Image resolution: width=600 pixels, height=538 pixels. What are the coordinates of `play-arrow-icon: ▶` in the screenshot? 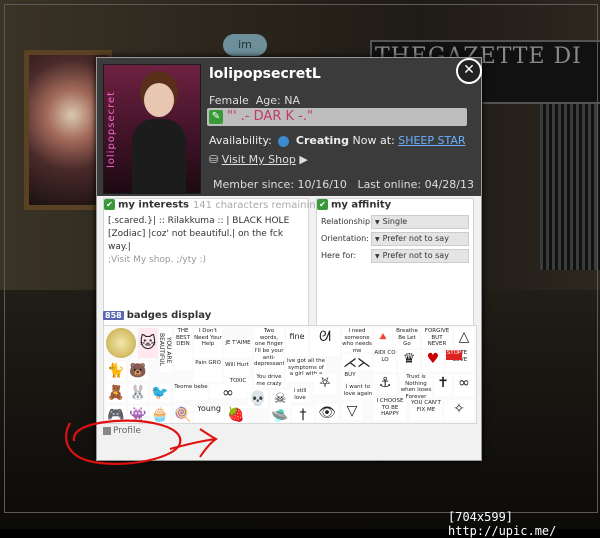 It's located at (303, 159).